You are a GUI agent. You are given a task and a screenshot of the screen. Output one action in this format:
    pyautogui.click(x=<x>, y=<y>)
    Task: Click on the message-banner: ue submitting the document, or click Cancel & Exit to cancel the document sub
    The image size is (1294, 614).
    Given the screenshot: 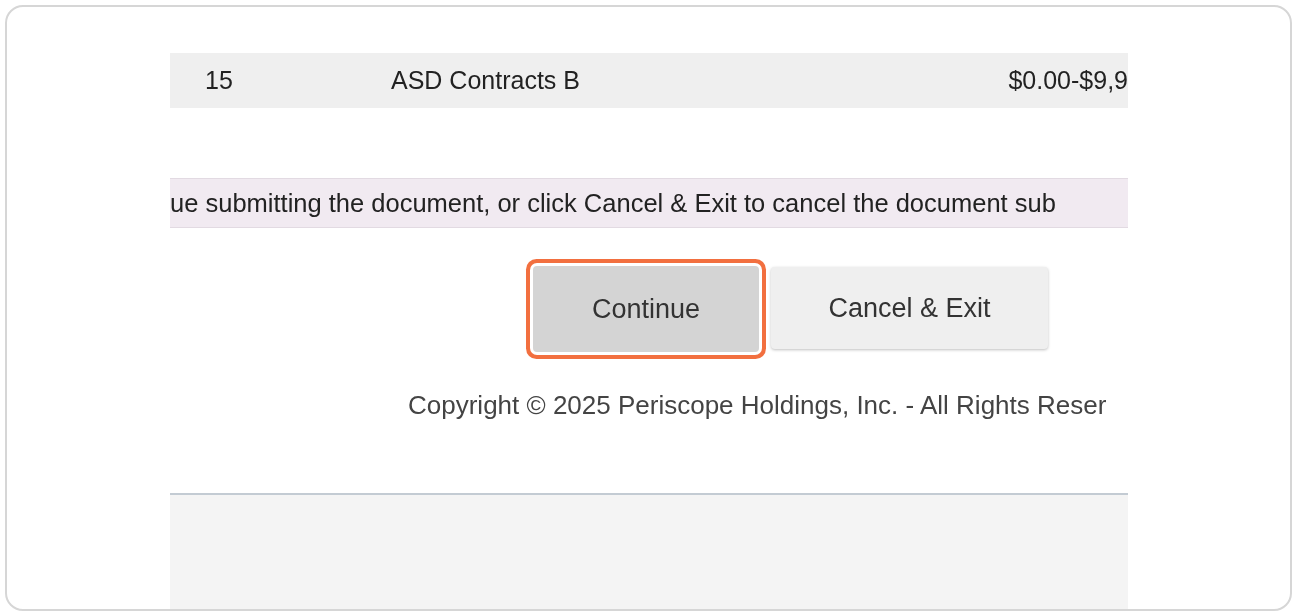 What is the action you would take?
    pyautogui.click(x=649, y=203)
    